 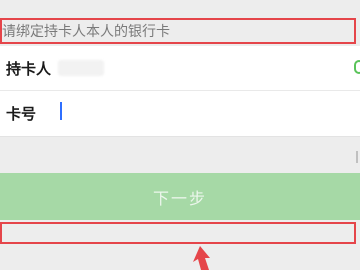 I want to click on red-arrow-icon, so click(x=201, y=258).